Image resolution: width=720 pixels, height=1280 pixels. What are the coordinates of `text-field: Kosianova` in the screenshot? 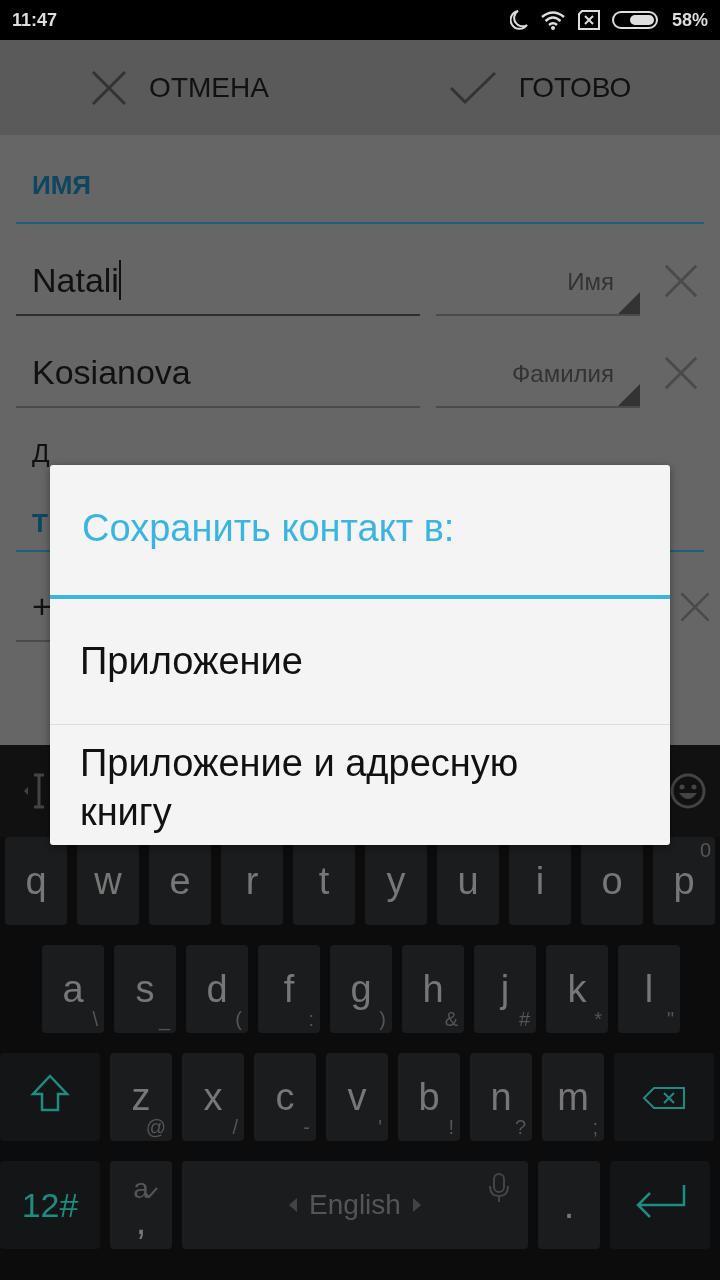 It's located at (218, 380).